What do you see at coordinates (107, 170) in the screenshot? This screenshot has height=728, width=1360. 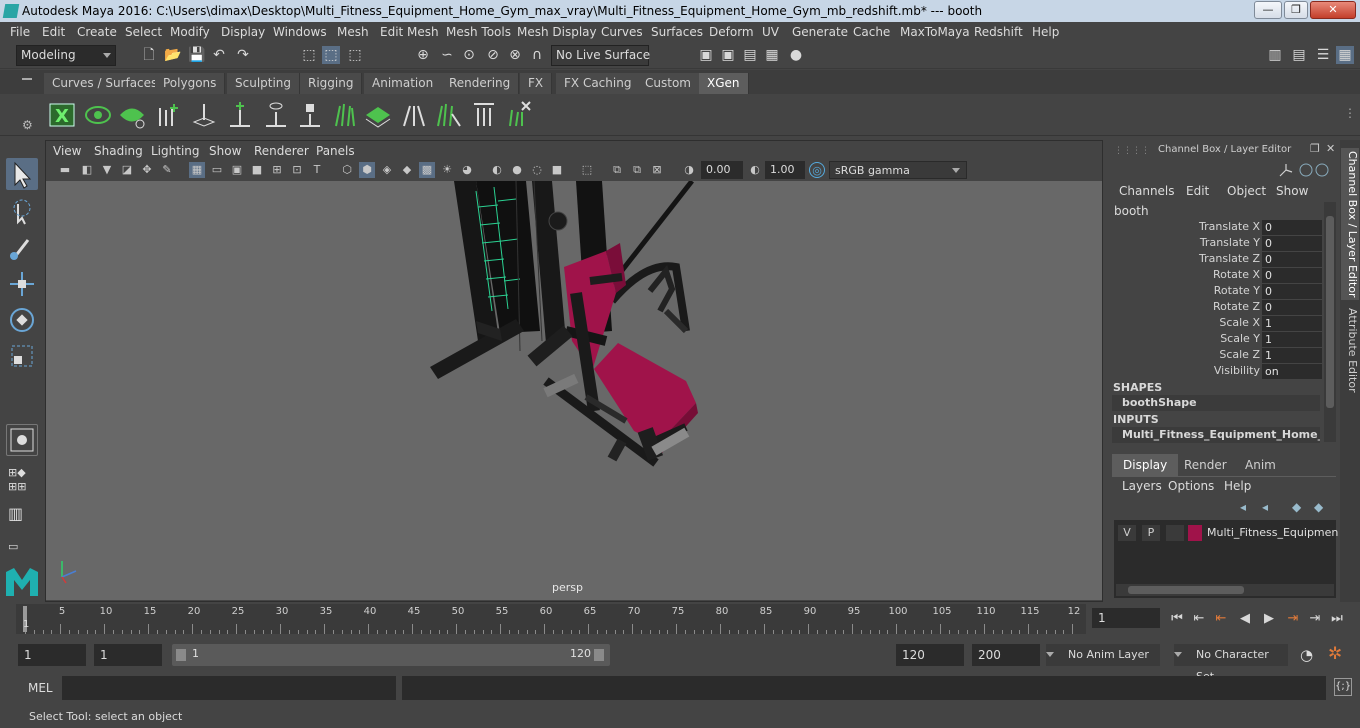 I see `bookmark-icon: ▼` at bounding box center [107, 170].